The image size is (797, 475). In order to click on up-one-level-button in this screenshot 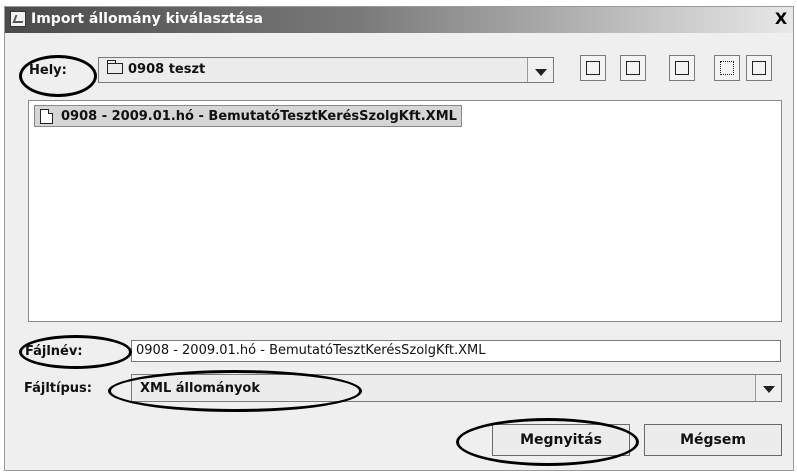, I will do `click(593, 68)`.